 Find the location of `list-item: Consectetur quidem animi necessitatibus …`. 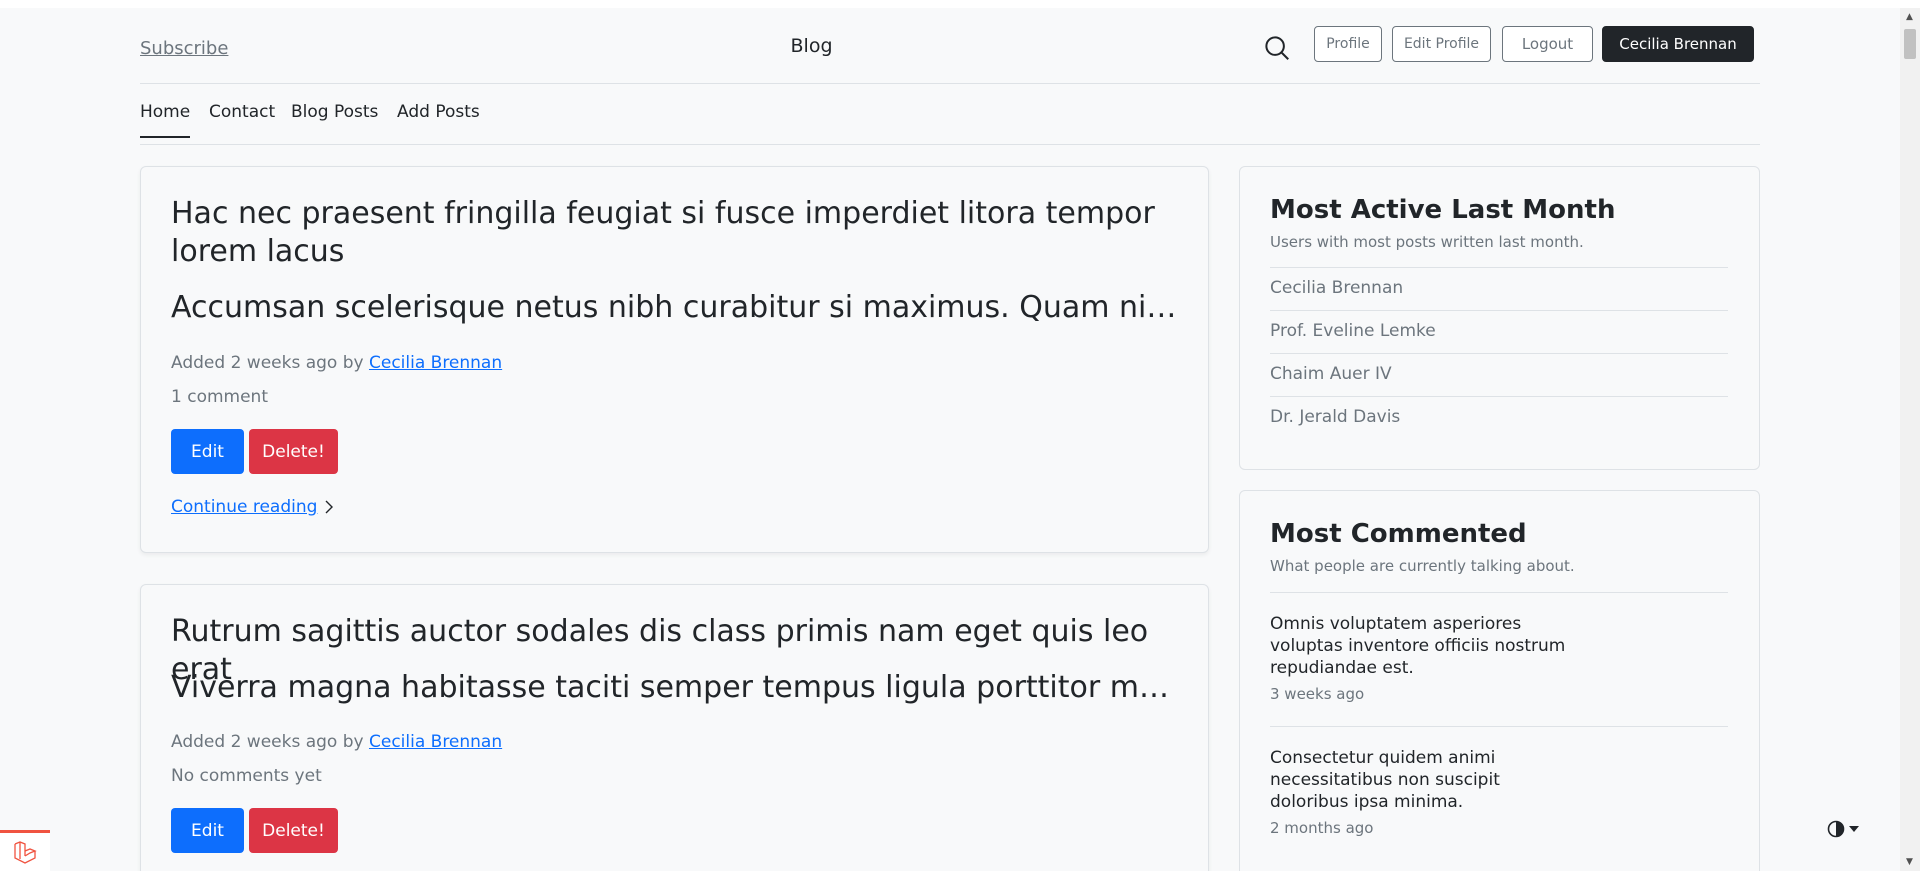

list-item: Consectetur quidem animi necessitatibus … is located at coordinates (1499, 793).